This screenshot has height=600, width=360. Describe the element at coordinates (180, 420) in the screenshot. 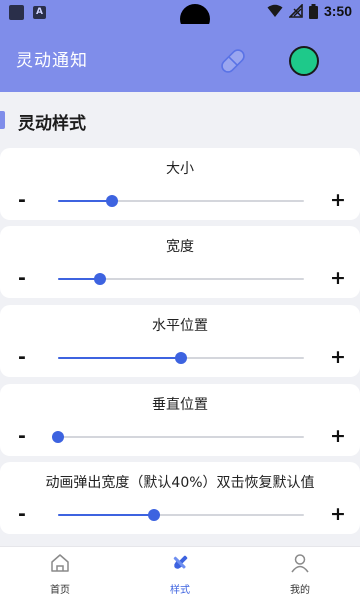

I see `slider-card-vertical-position: 垂直位置 - +` at that location.